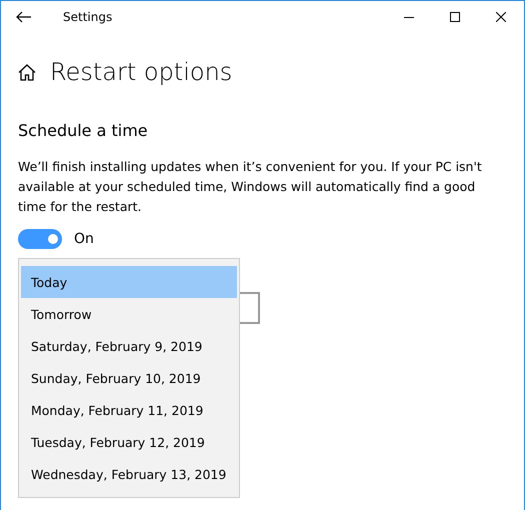 The height and width of the screenshot is (510, 525). I want to click on description-text: We’ll finish installing updates when it’s convenient for you. If your PC isn't available at your scheduled time, Windows will automatically find a good time for the restart., so click(250, 187).